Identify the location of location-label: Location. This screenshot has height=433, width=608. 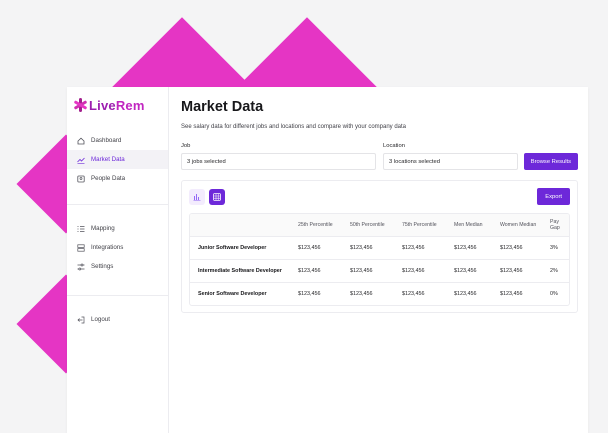
(394, 146).